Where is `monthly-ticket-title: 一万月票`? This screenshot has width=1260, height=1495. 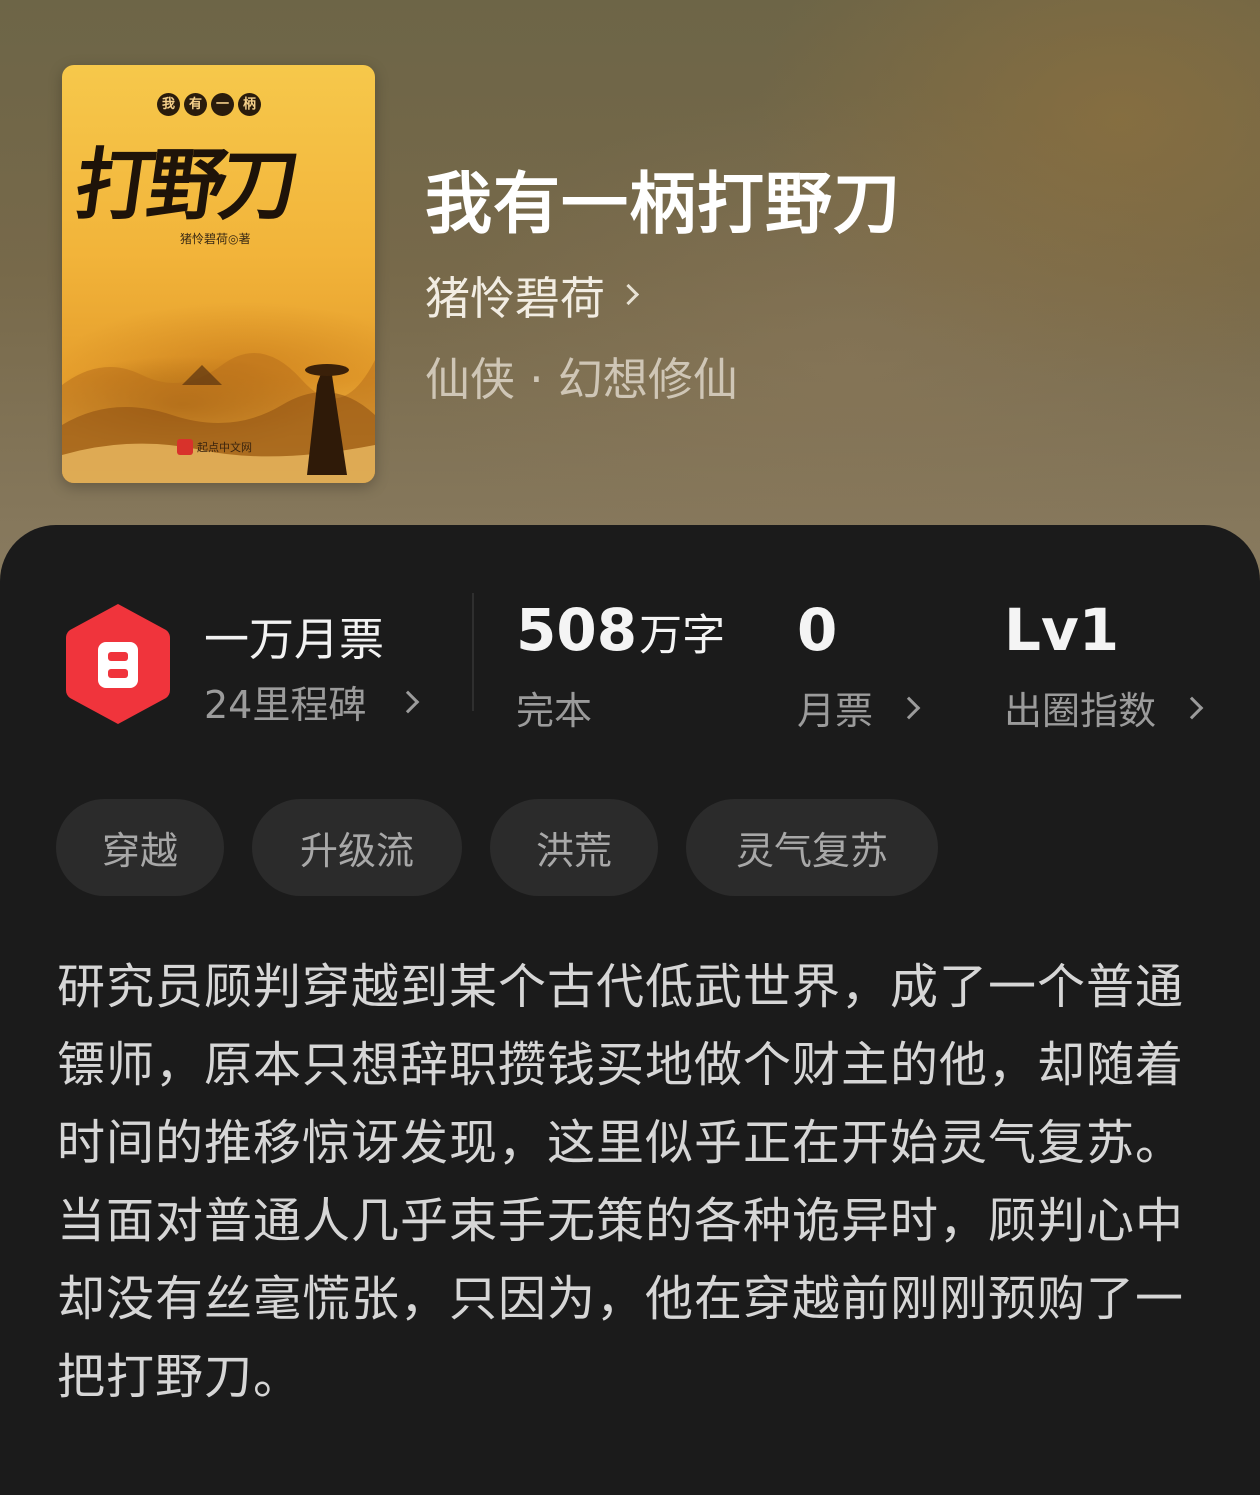
monthly-ticket-title: 一万月票 is located at coordinates (294, 635).